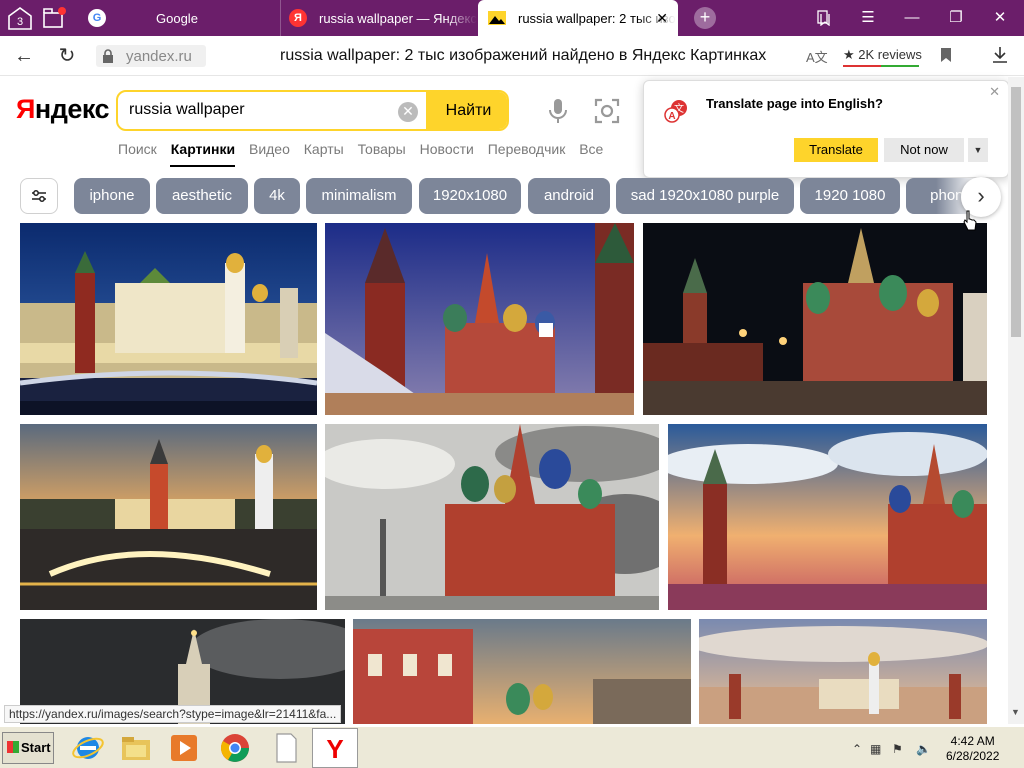  I want to click on internet-explorer-icon, so click(88, 748).